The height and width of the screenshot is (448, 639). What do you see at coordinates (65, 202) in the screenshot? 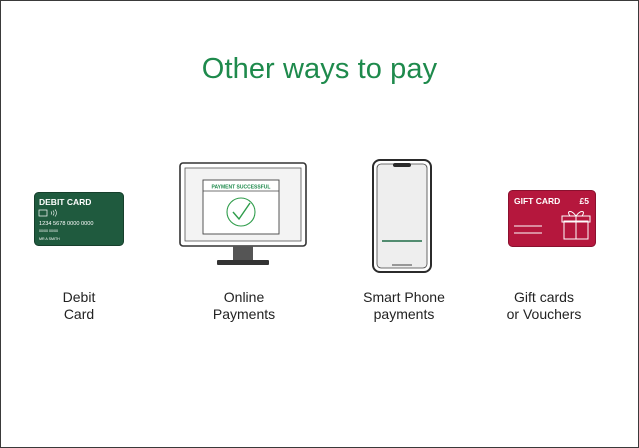
I see `debit-card-heading: DEBIT CARD` at bounding box center [65, 202].